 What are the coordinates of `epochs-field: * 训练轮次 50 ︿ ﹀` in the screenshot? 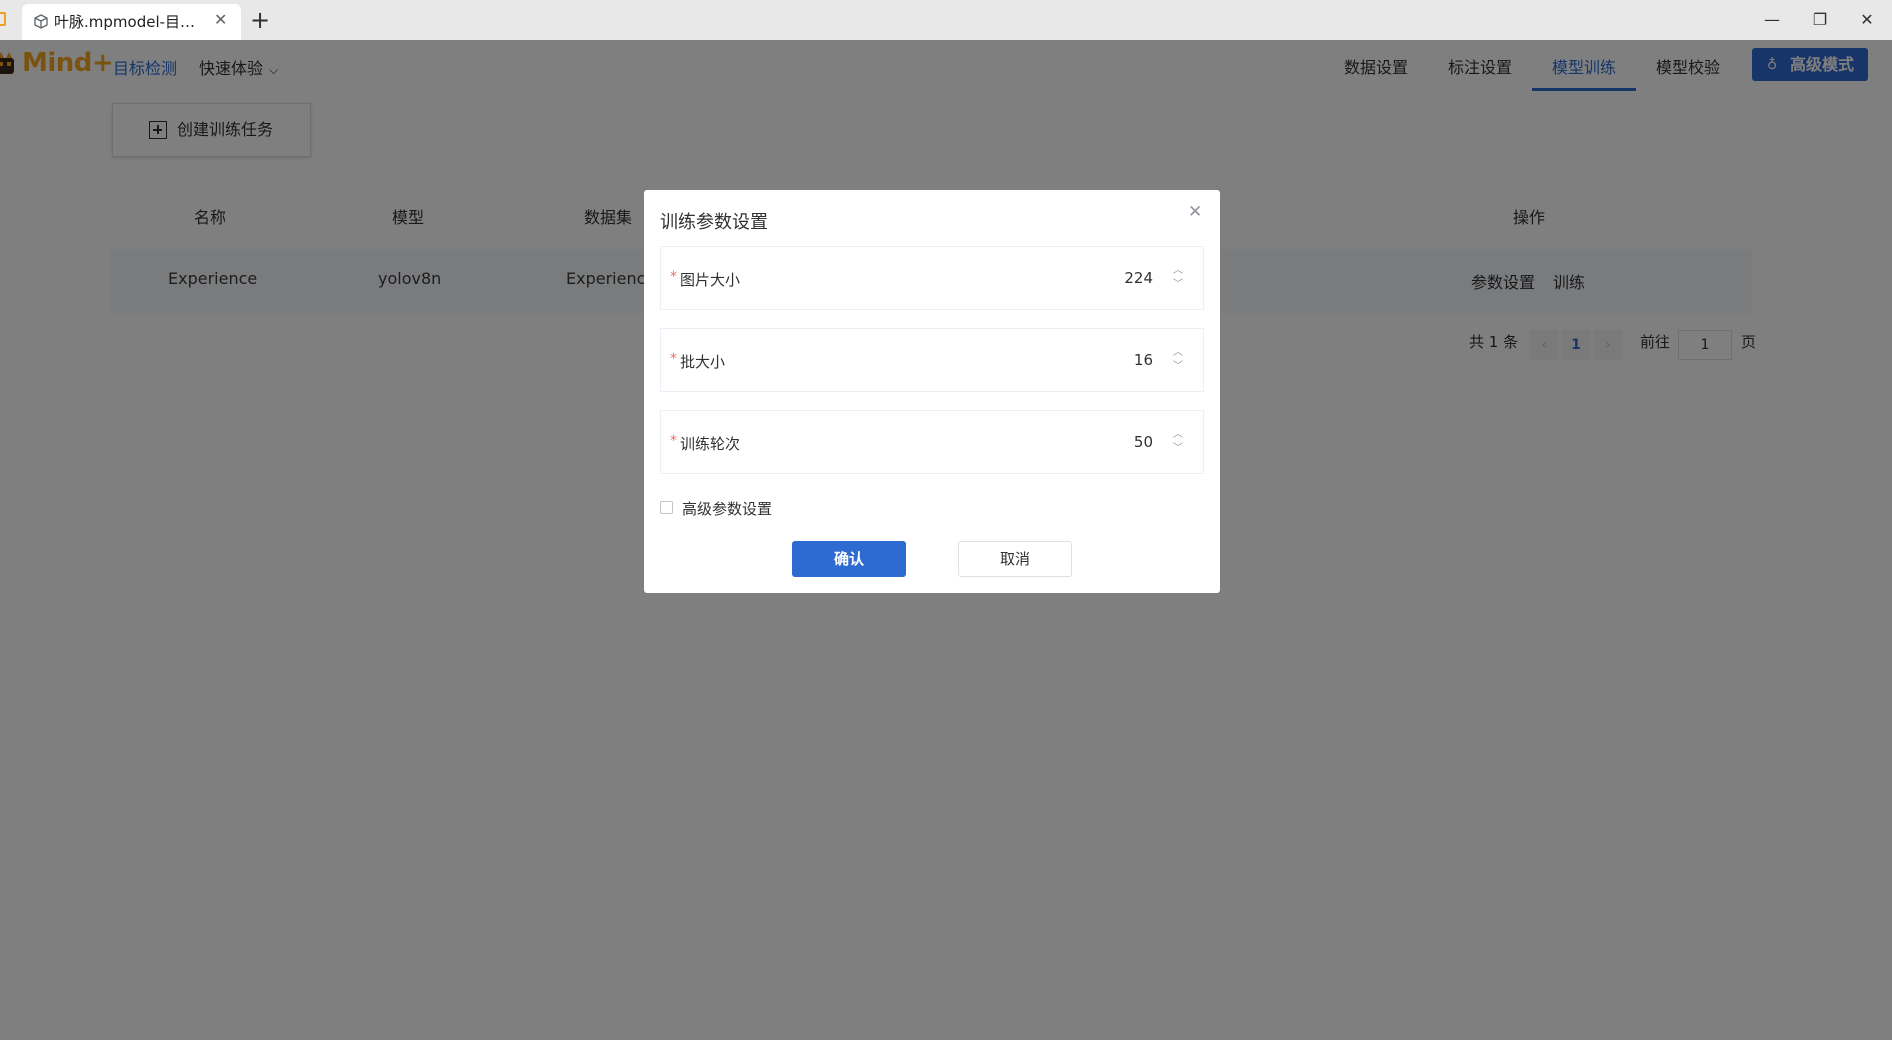 It's located at (932, 442).